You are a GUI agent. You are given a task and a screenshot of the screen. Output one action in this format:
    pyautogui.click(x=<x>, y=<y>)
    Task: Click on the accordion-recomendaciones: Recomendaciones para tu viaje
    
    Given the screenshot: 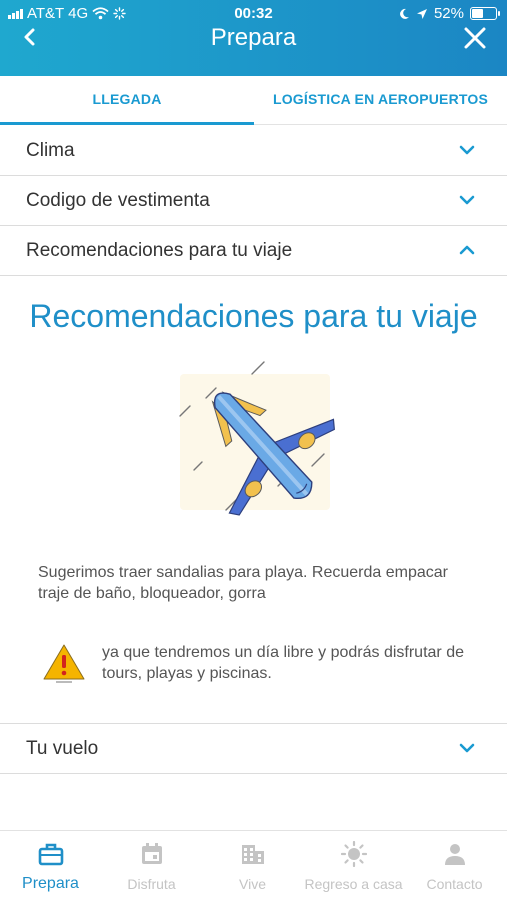 What is the action you would take?
    pyautogui.click(x=253, y=251)
    